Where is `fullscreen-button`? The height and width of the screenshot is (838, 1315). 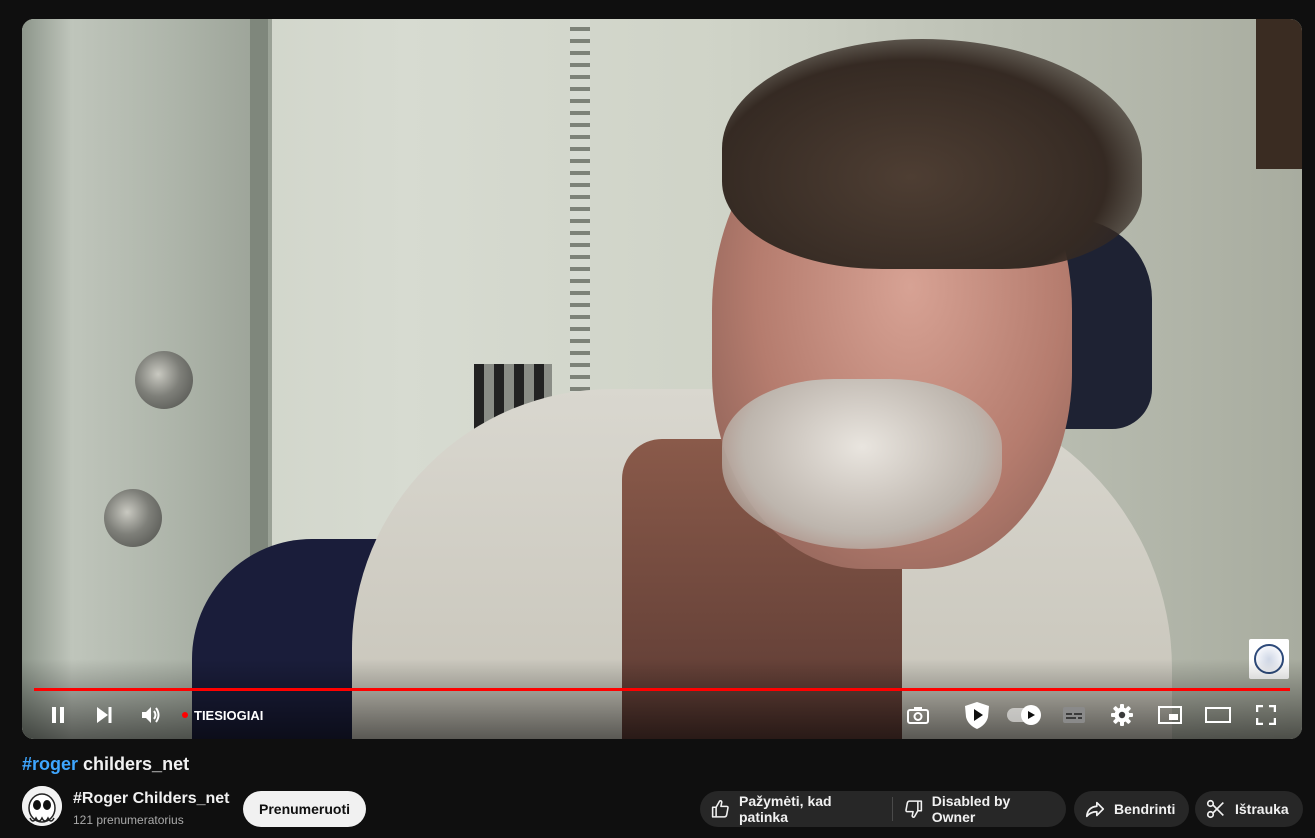 fullscreen-button is located at coordinates (1266, 715).